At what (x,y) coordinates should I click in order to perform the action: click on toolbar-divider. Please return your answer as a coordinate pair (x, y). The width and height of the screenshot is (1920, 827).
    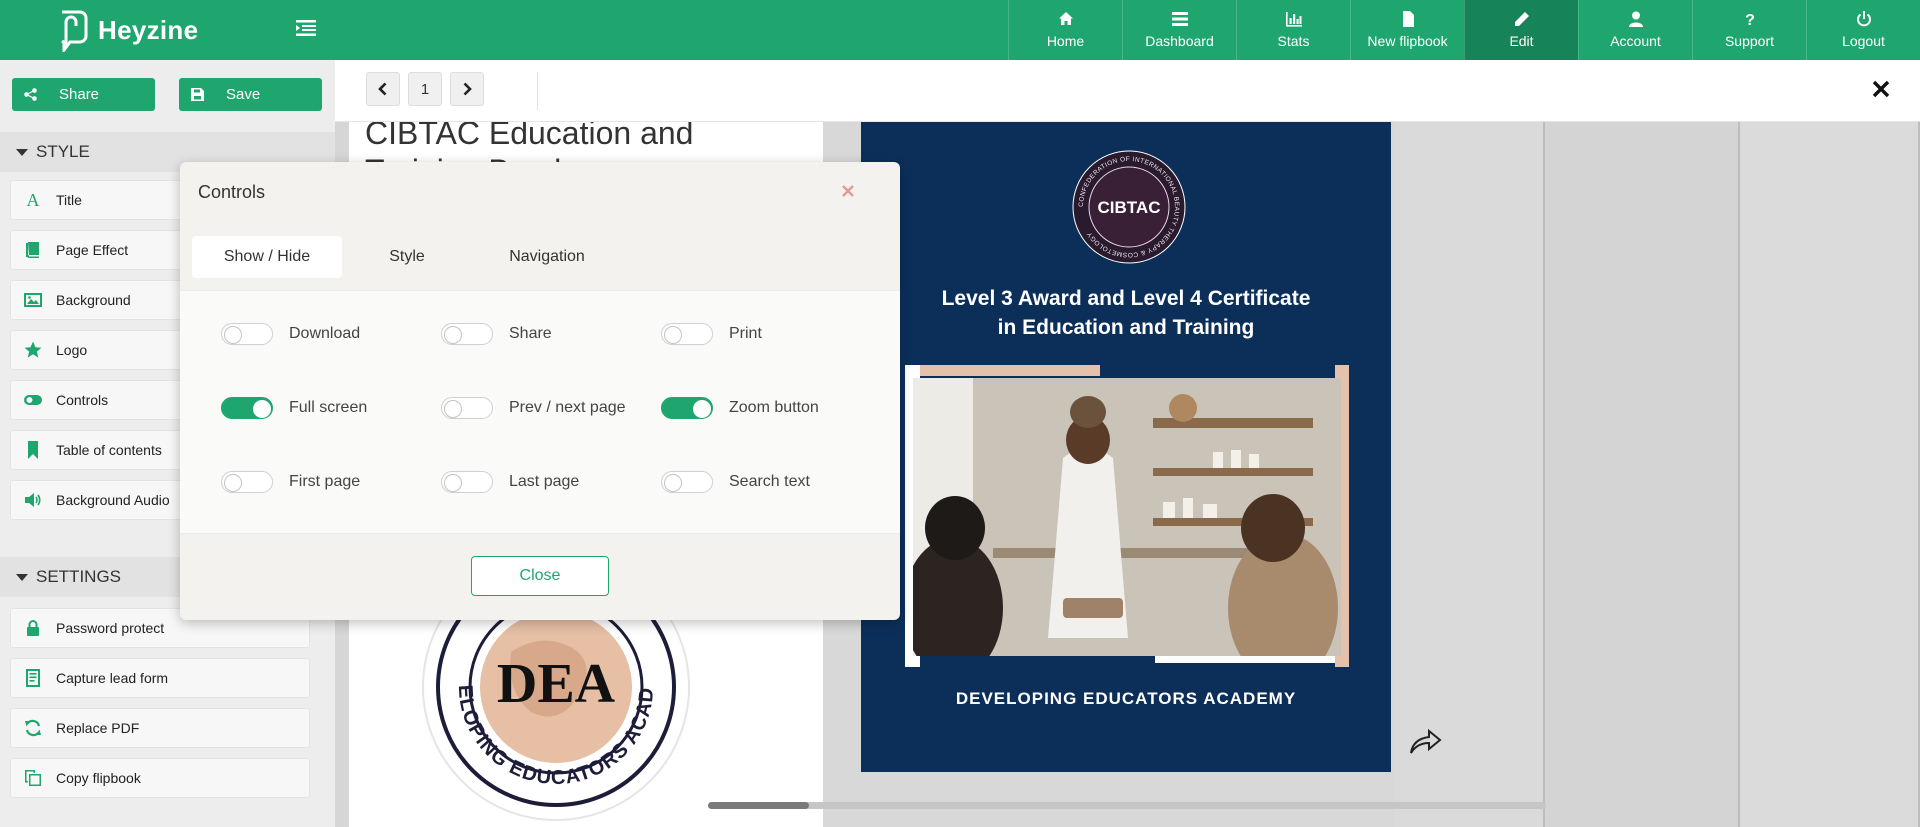
    Looking at the image, I should click on (537, 91).